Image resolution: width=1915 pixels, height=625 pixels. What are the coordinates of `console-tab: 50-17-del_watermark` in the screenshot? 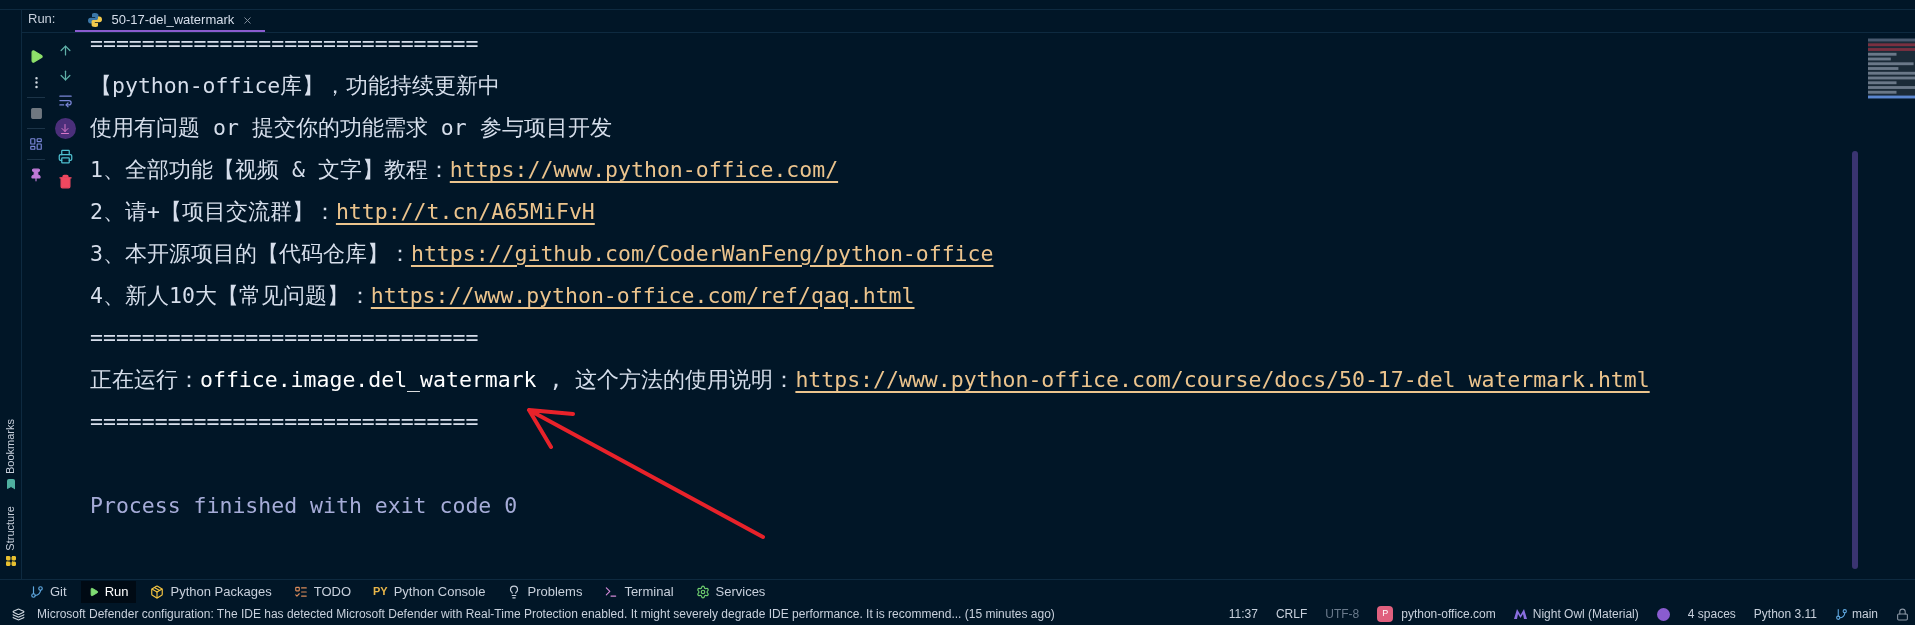 It's located at (170, 21).